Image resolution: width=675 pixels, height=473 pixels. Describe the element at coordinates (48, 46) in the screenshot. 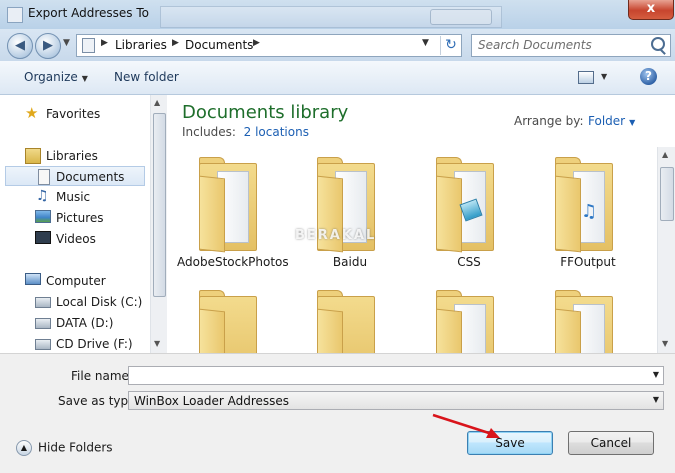

I see `forward-button: ▶` at that location.